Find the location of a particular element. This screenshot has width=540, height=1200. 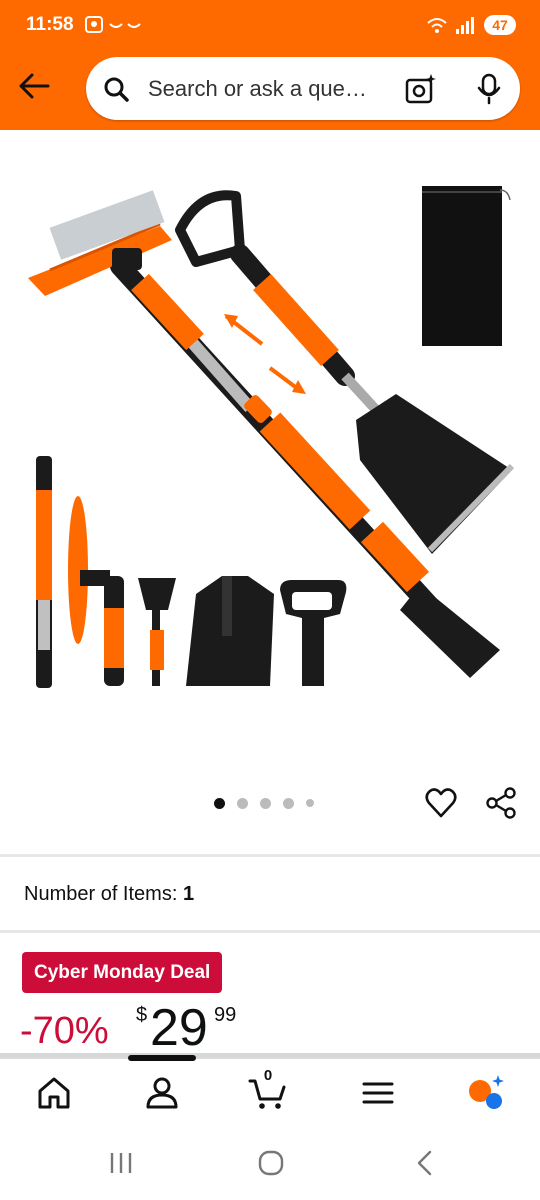

status-right: 47 is located at coordinates (466, 25).